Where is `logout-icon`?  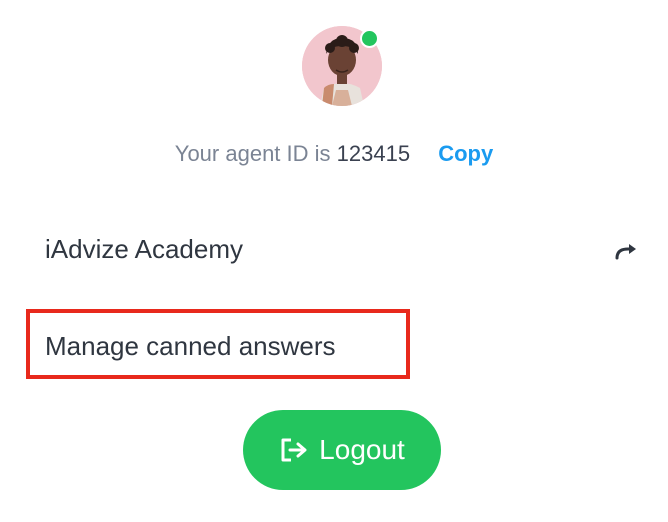
logout-icon is located at coordinates (294, 450).